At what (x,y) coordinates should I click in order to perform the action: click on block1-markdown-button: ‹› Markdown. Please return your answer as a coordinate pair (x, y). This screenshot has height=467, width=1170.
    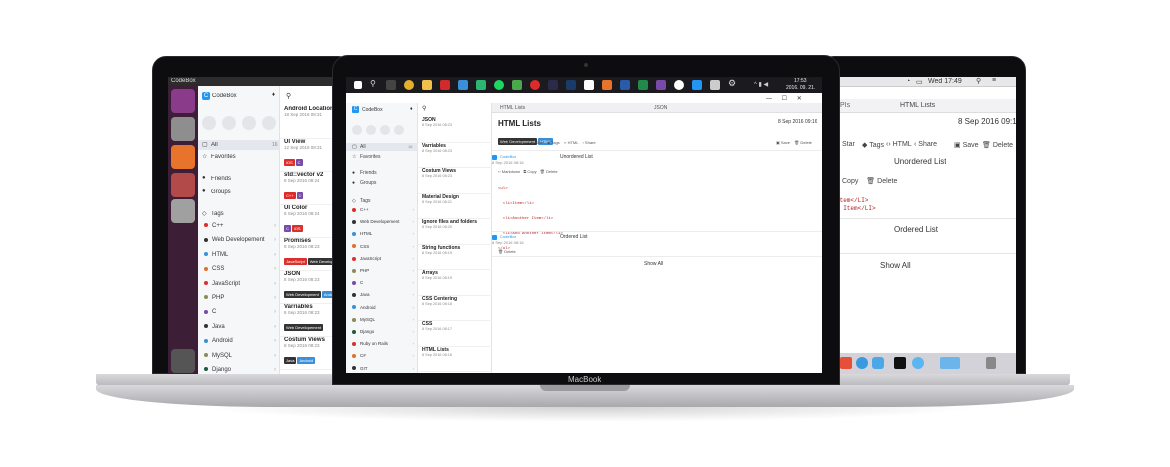
    Looking at the image, I should click on (509, 171).